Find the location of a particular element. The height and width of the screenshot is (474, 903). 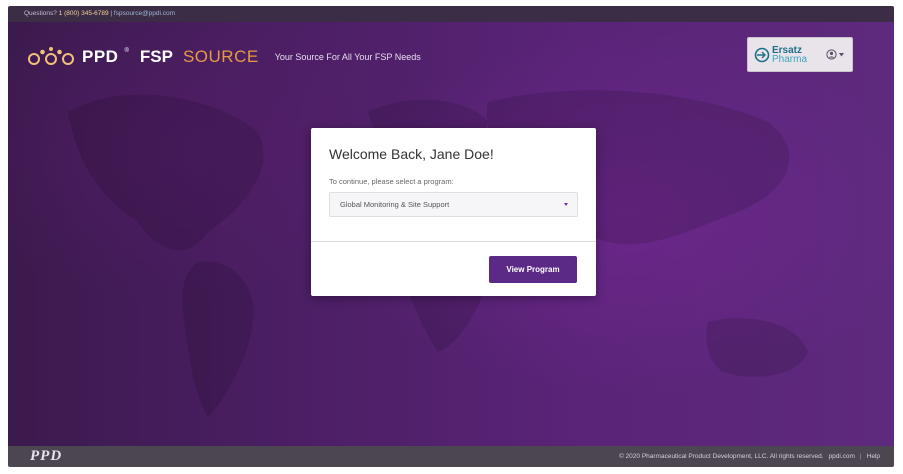

select-program-prompt: To continue, please select a program: is located at coordinates (391, 181).